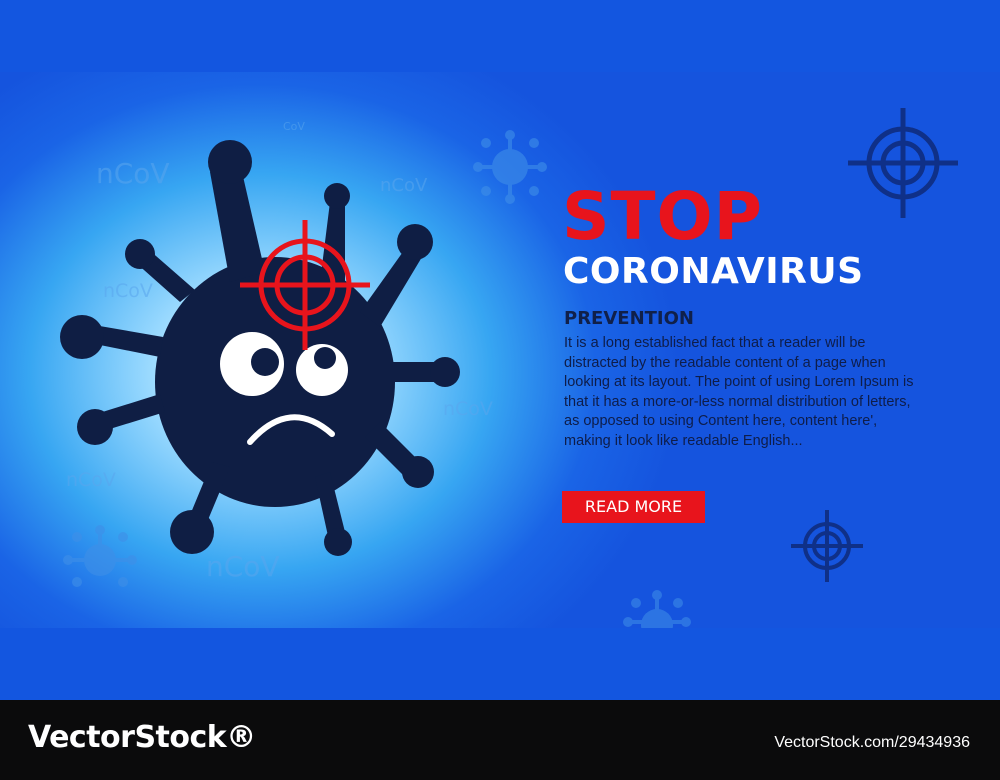 This screenshot has height=780, width=1000. I want to click on footer-image-id: VectorStock.com/29434936, so click(872, 742).